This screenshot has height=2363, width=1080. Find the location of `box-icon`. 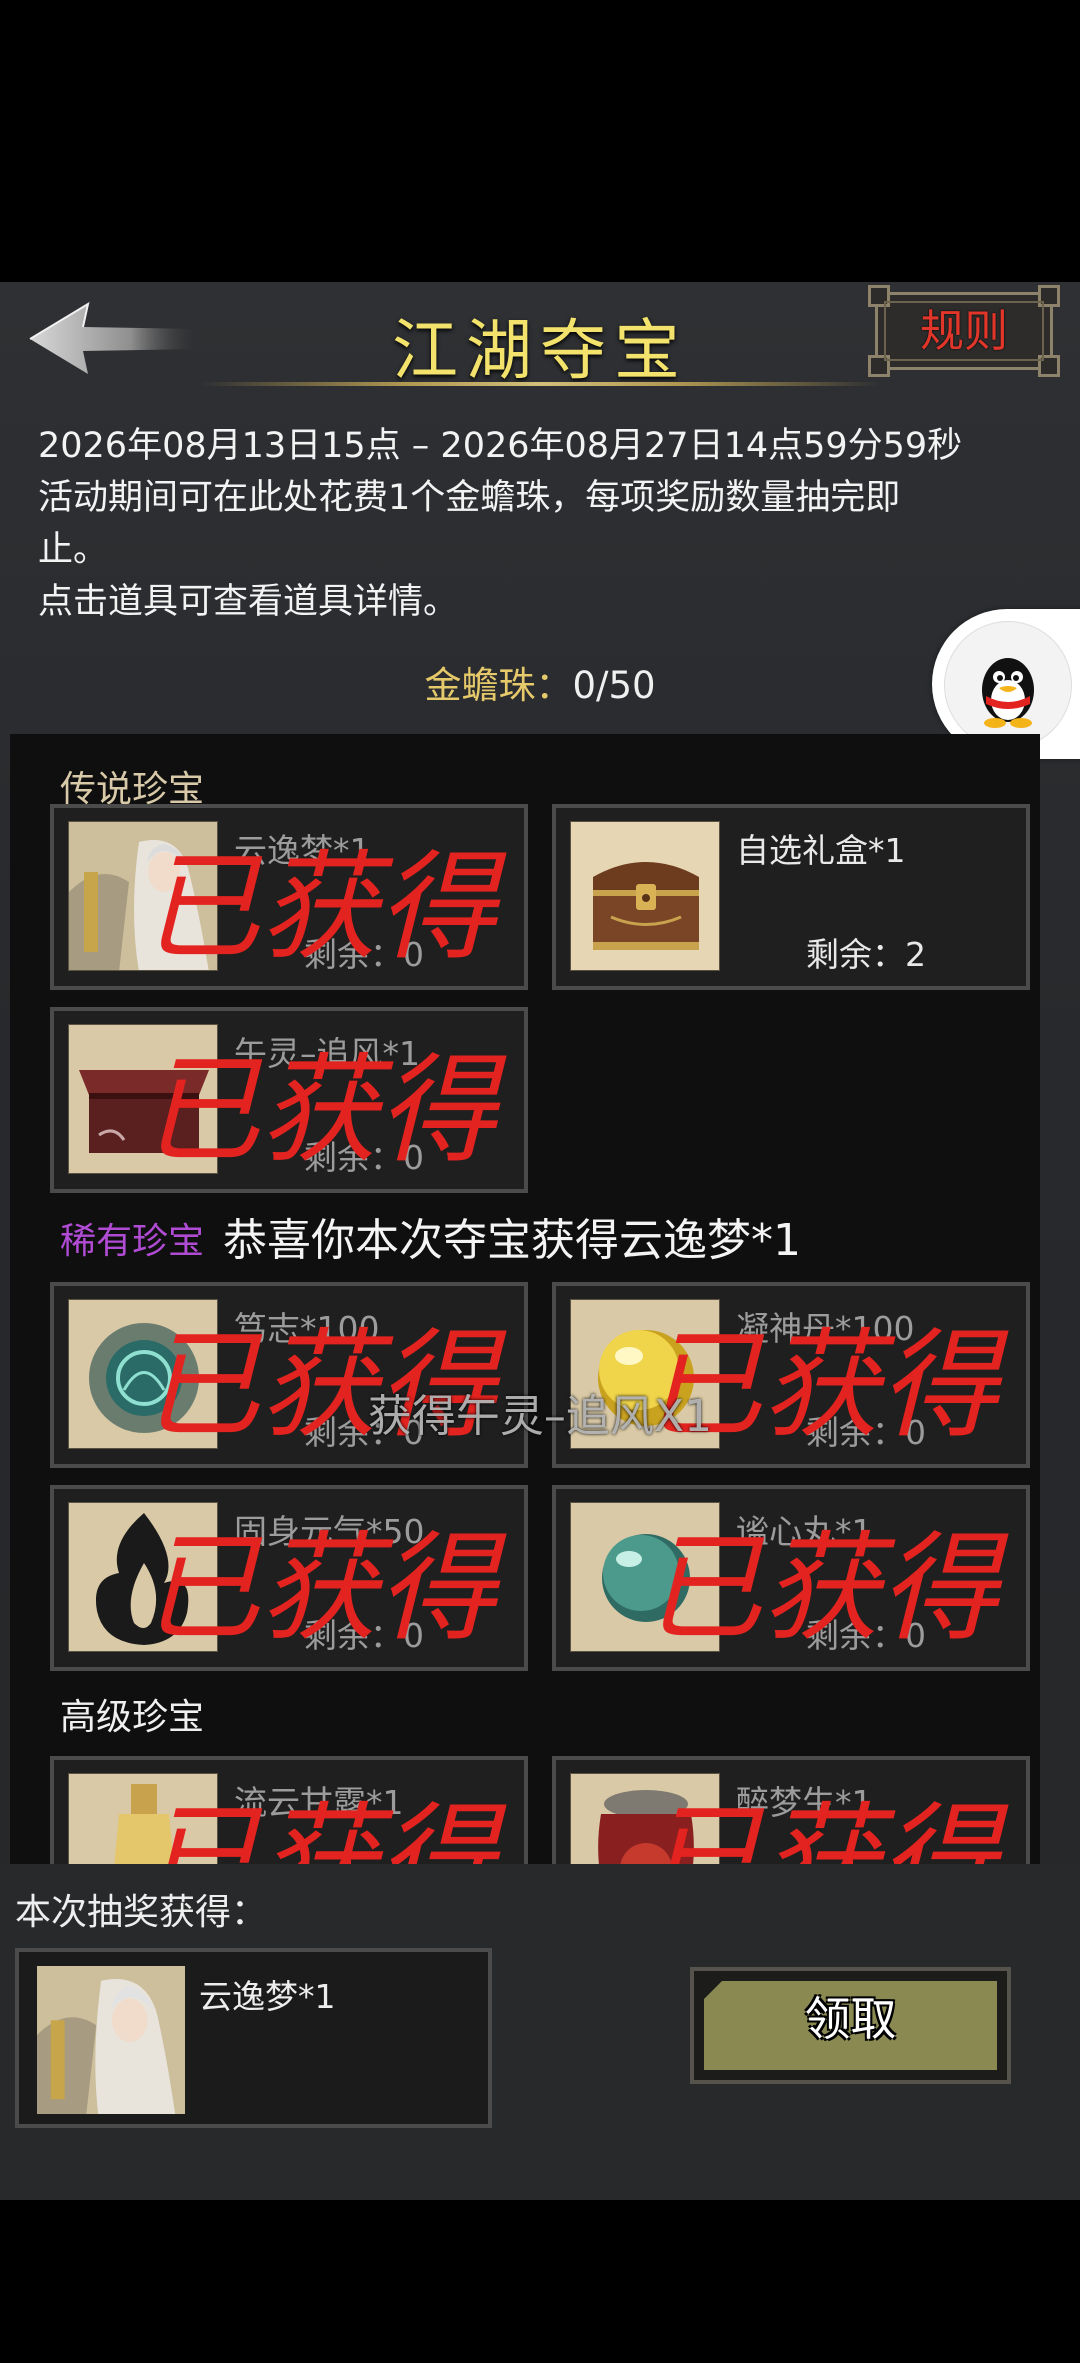

box-icon is located at coordinates (143, 1099).